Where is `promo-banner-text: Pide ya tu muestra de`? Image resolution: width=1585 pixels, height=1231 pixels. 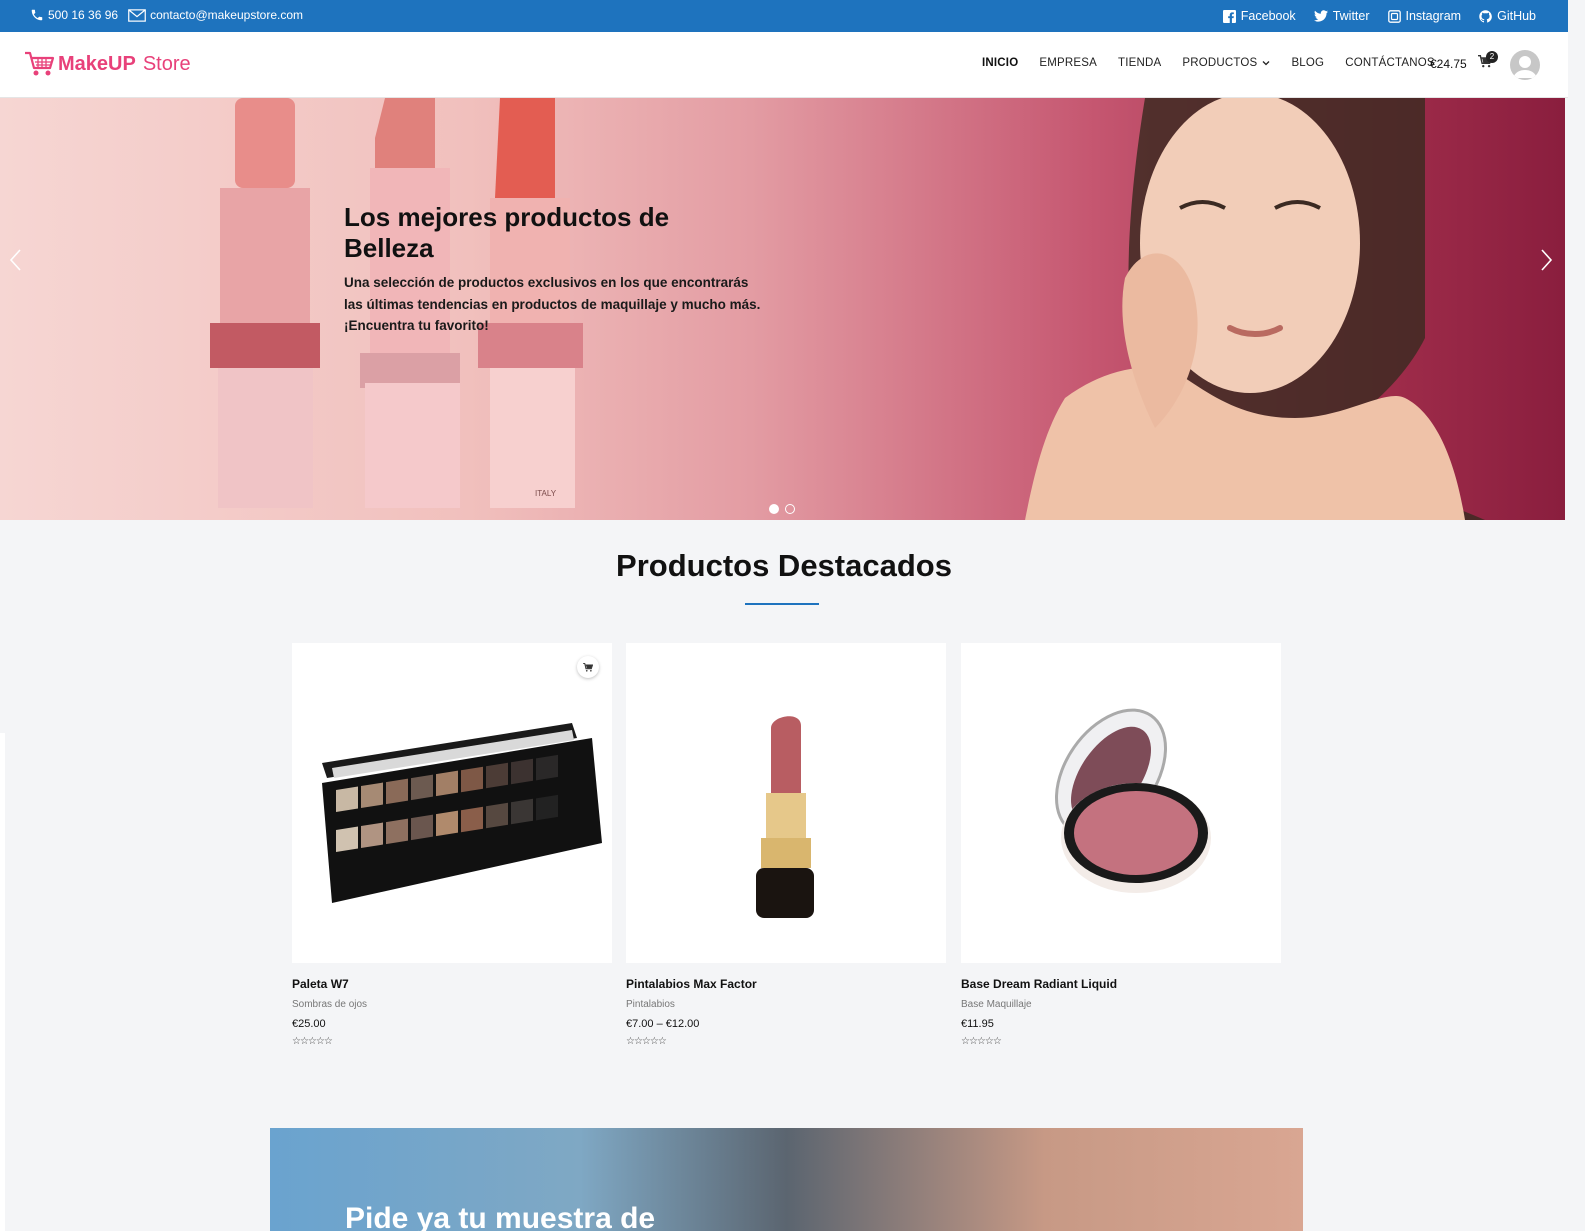 promo-banner-text: Pide ya tu muestra de is located at coordinates (500, 1216).